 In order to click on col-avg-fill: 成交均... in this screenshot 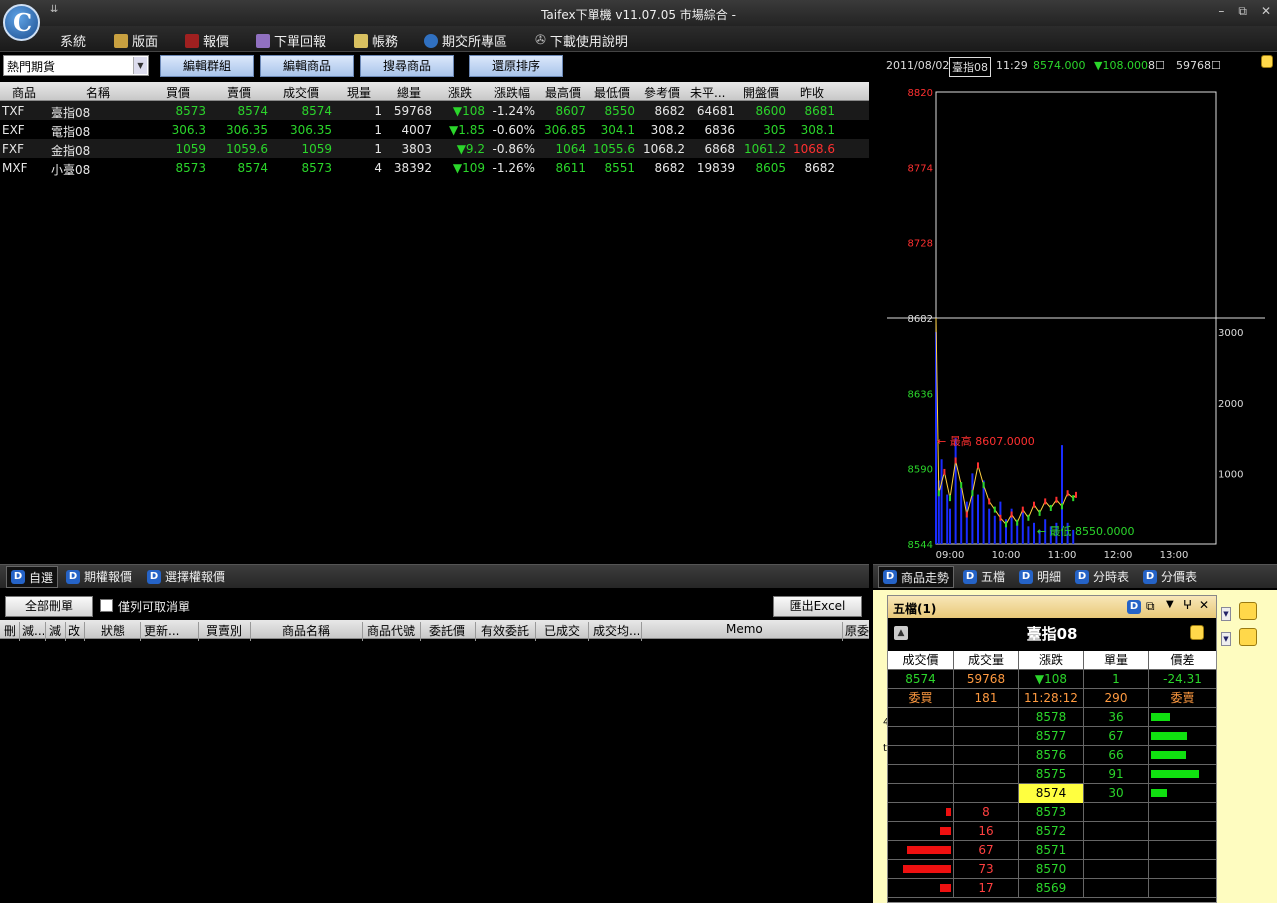, I will do `click(616, 630)`.